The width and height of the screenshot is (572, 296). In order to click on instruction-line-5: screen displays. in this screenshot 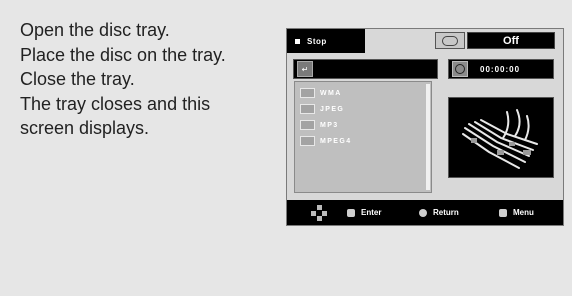, I will do `click(85, 128)`.